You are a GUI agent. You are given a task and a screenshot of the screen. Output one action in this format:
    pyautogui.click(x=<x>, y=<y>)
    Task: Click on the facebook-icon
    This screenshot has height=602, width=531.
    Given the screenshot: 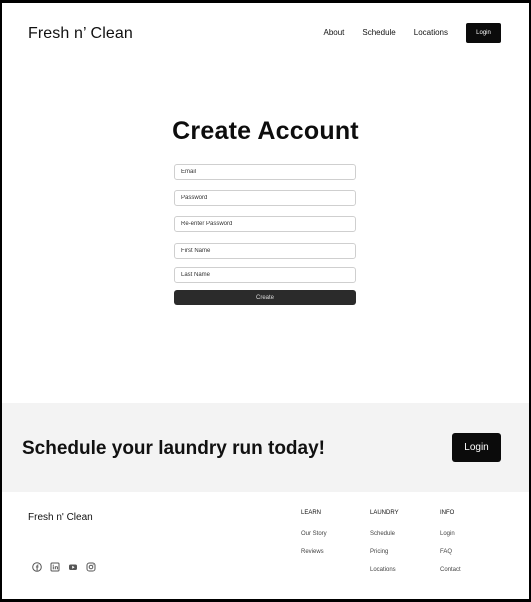 What is the action you would take?
    pyautogui.click(x=37, y=565)
    